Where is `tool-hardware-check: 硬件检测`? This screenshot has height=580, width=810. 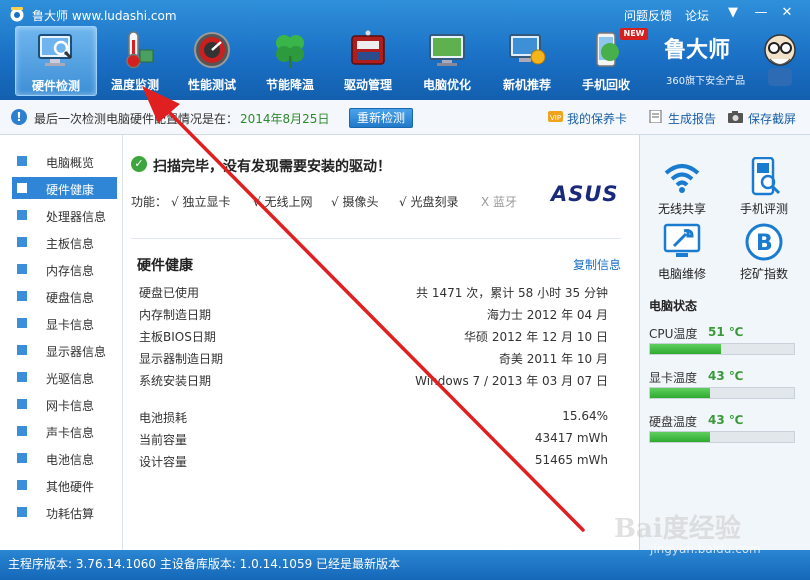 tool-hardware-check: 硬件检测 is located at coordinates (56, 61).